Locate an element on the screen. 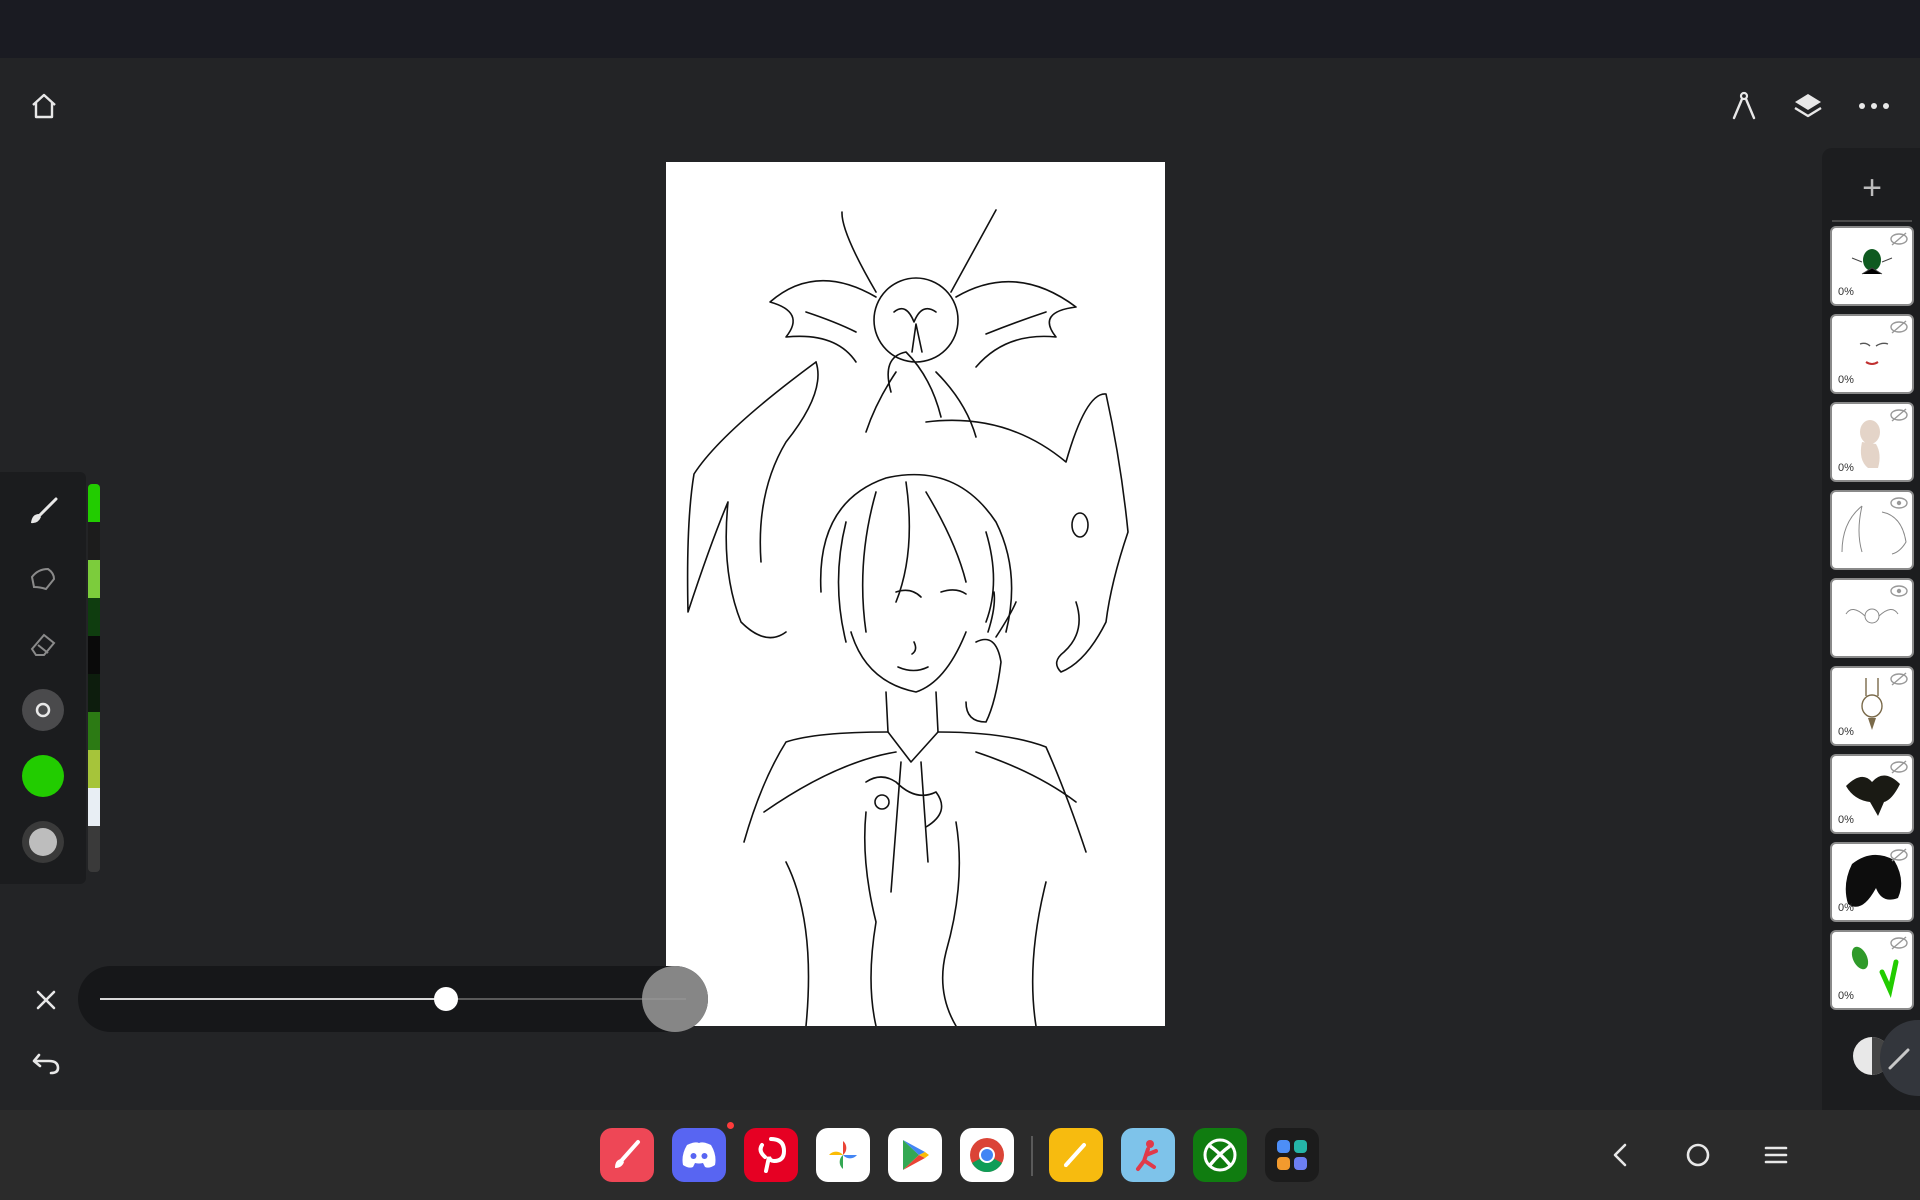 This screenshot has width=1920, height=1200. ruler-compass-icon is located at coordinates (1744, 106).